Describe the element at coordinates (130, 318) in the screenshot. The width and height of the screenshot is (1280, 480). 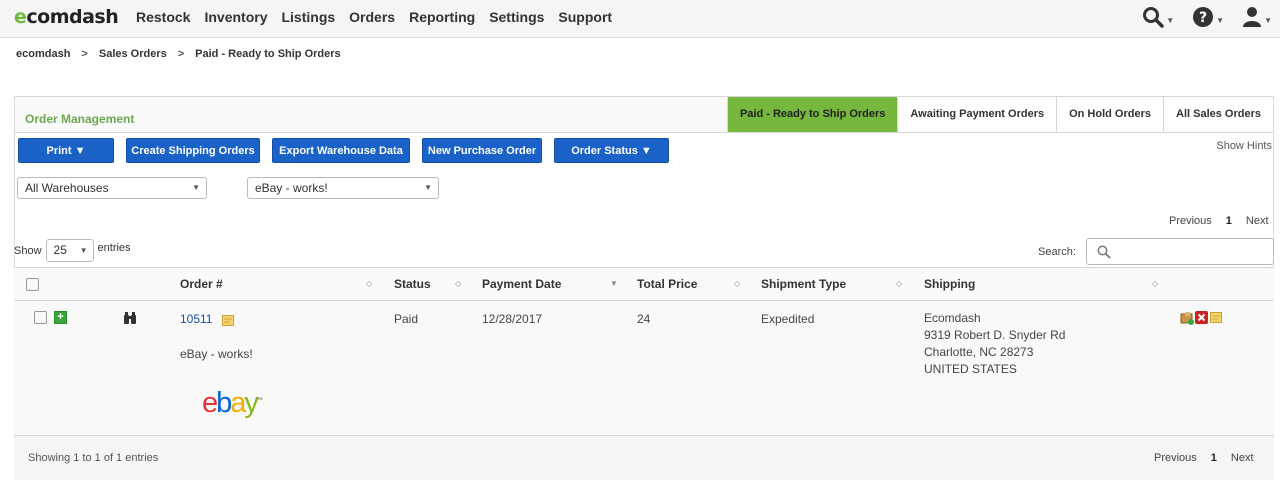
I see `binoculars-icon` at that location.